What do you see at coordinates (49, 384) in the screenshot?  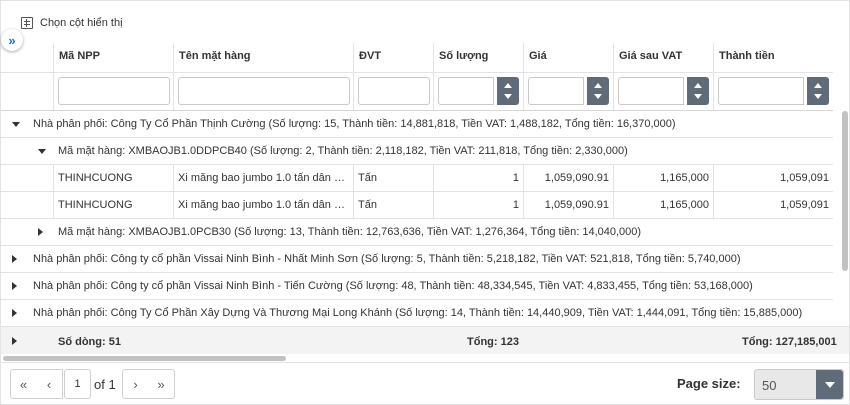 I see `previous-page-button: ‹` at bounding box center [49, 384].